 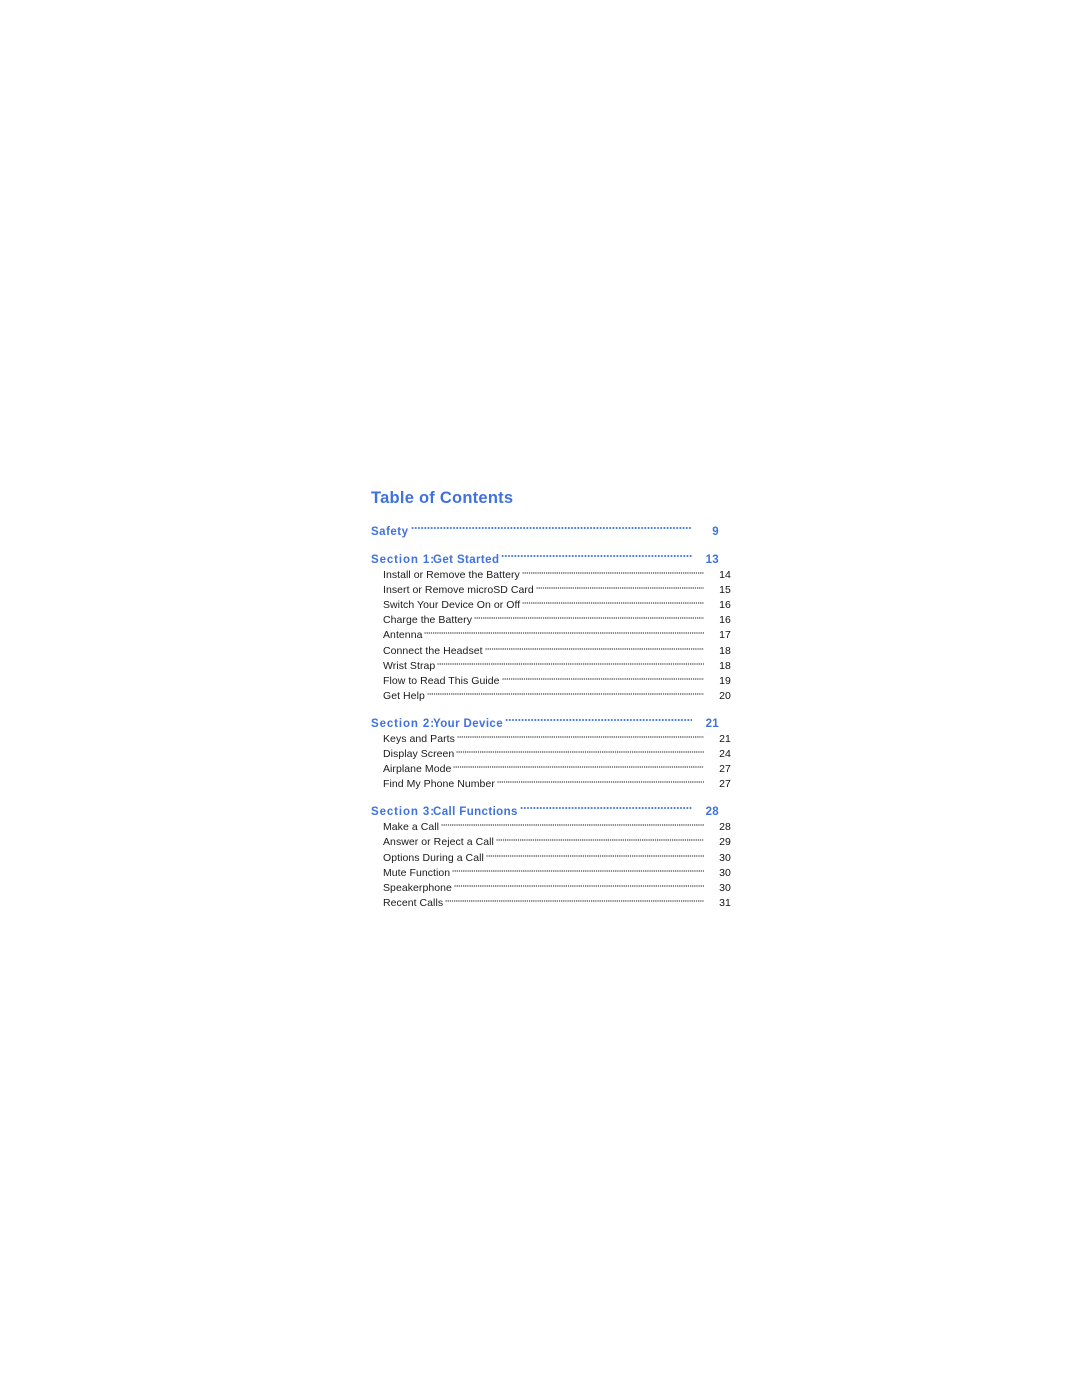 I want to click on toc-entry-label: Make a Call, so click(x=411, y=827).